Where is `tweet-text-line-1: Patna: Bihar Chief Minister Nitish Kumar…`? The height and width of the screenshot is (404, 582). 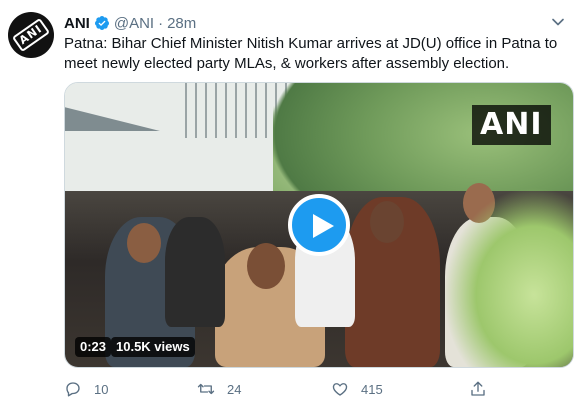 tweet-text-line-1: Patna: Bihar Chief Minister Nitish Kumar… is located at coordinates (311, 43).